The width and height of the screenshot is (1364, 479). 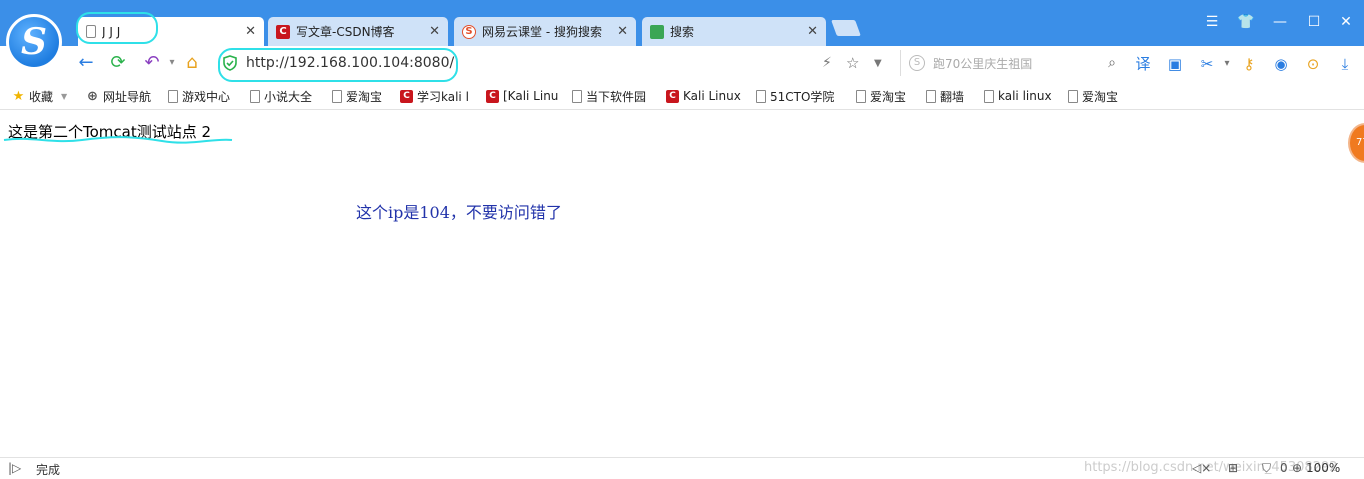 What do you see at coordinates (1266, 468) in the screenshot?
I see `adblock-icon: ⛉` at bounding box center [1266, 468].